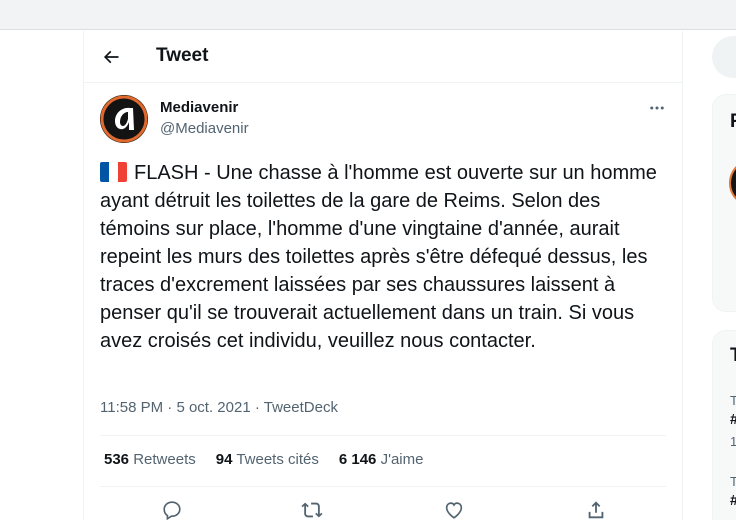  I want to click on back-arrow-icon, so click(111, 57).